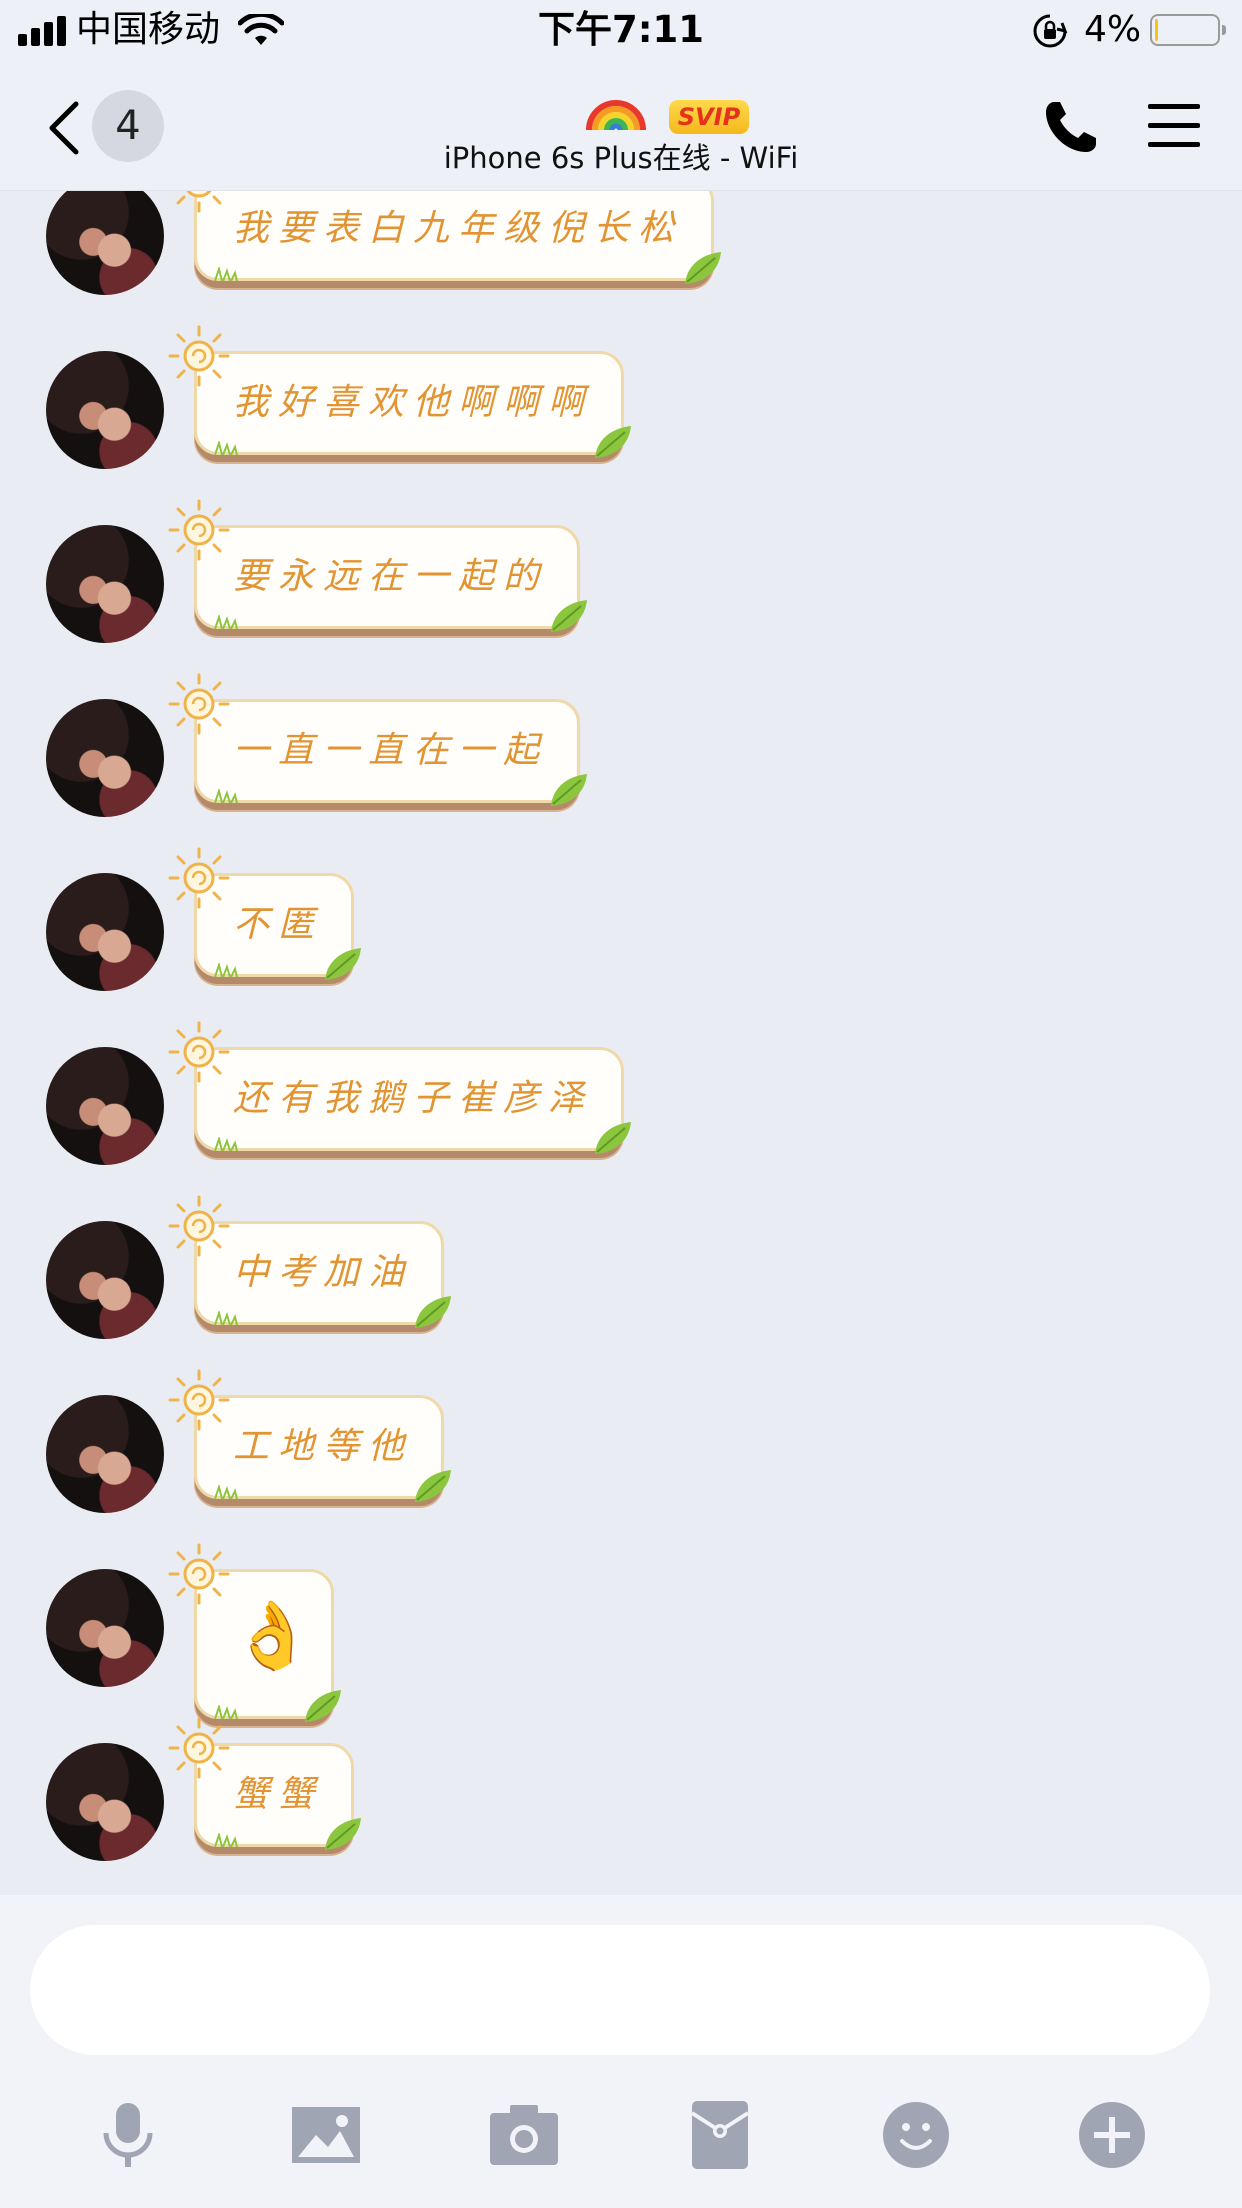 This screenshot has height=2208, width=1242. I want to click on message-bubble: 我要表白九年级倪长松, so click(457, 237).